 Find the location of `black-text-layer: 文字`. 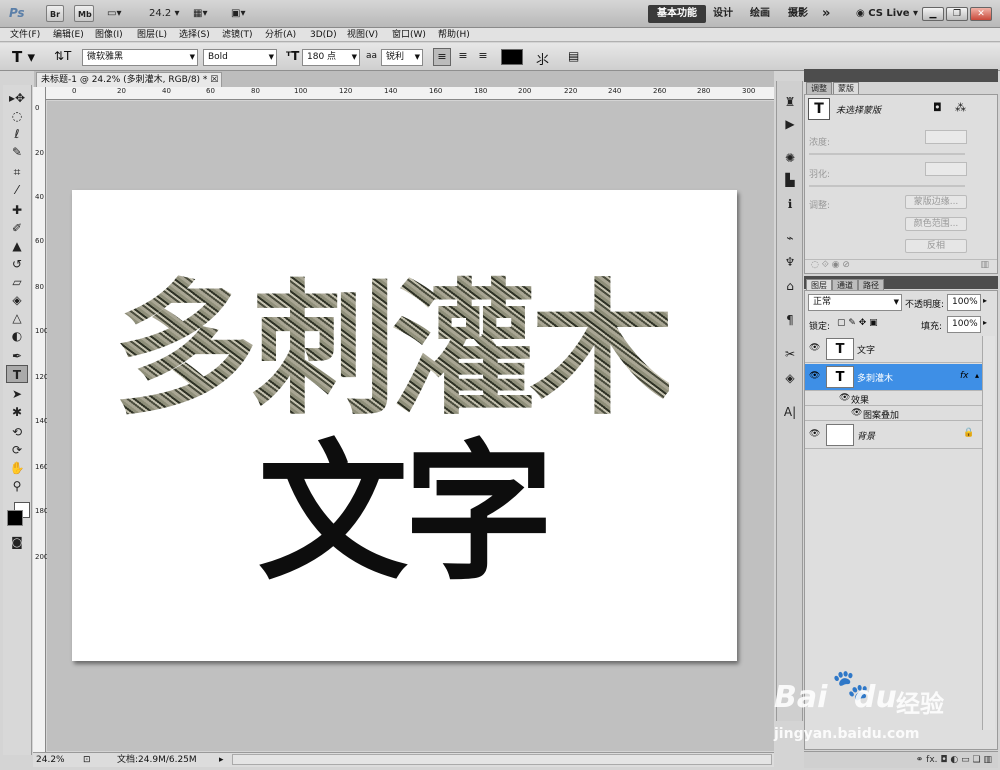

black-text-layer: 文字 is located at coordinates (406, 514).